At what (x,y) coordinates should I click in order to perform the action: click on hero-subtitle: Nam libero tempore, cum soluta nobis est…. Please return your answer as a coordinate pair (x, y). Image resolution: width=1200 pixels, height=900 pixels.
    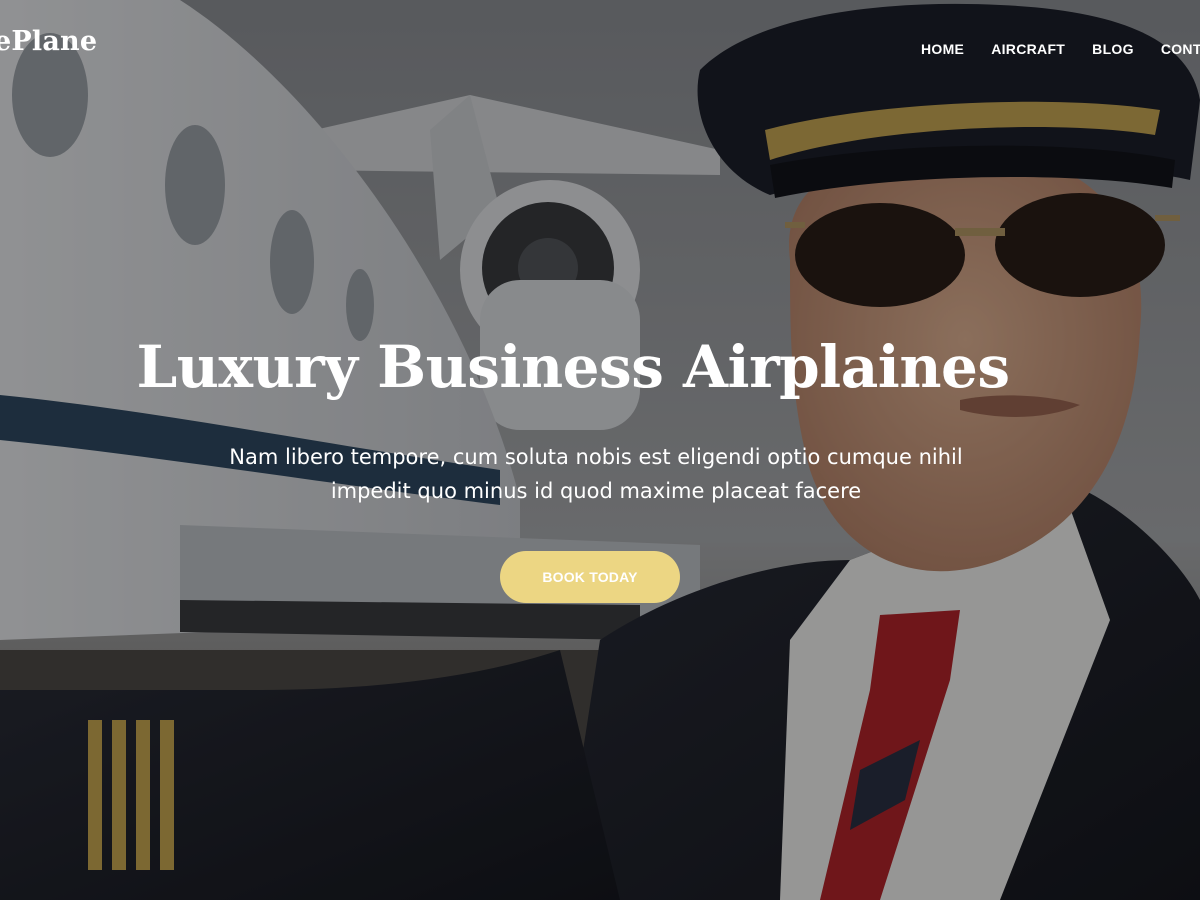
    Looking at the image, I should click on (596, 474).